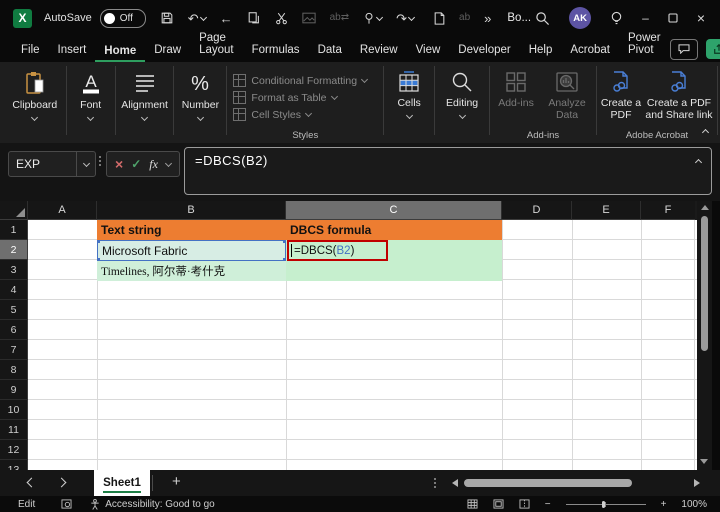 This screenshot has height=512, width=720. I want to click on cut-icon, so click(281, 18).